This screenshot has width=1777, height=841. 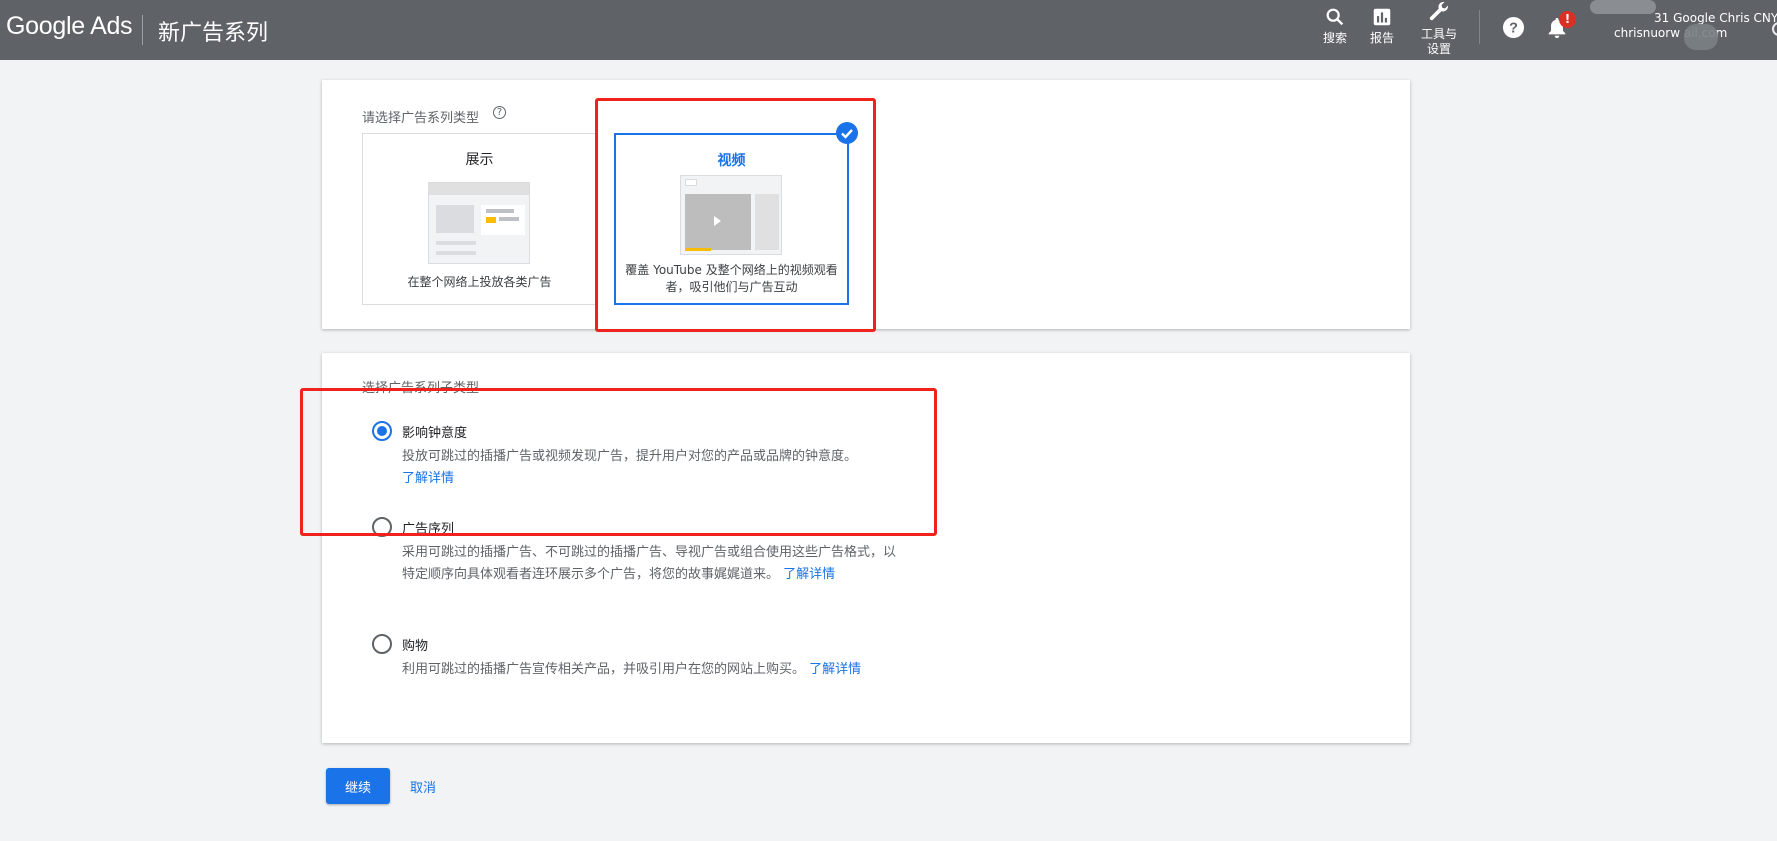 I want to click on header-separator, so click(x=1479, y=27).